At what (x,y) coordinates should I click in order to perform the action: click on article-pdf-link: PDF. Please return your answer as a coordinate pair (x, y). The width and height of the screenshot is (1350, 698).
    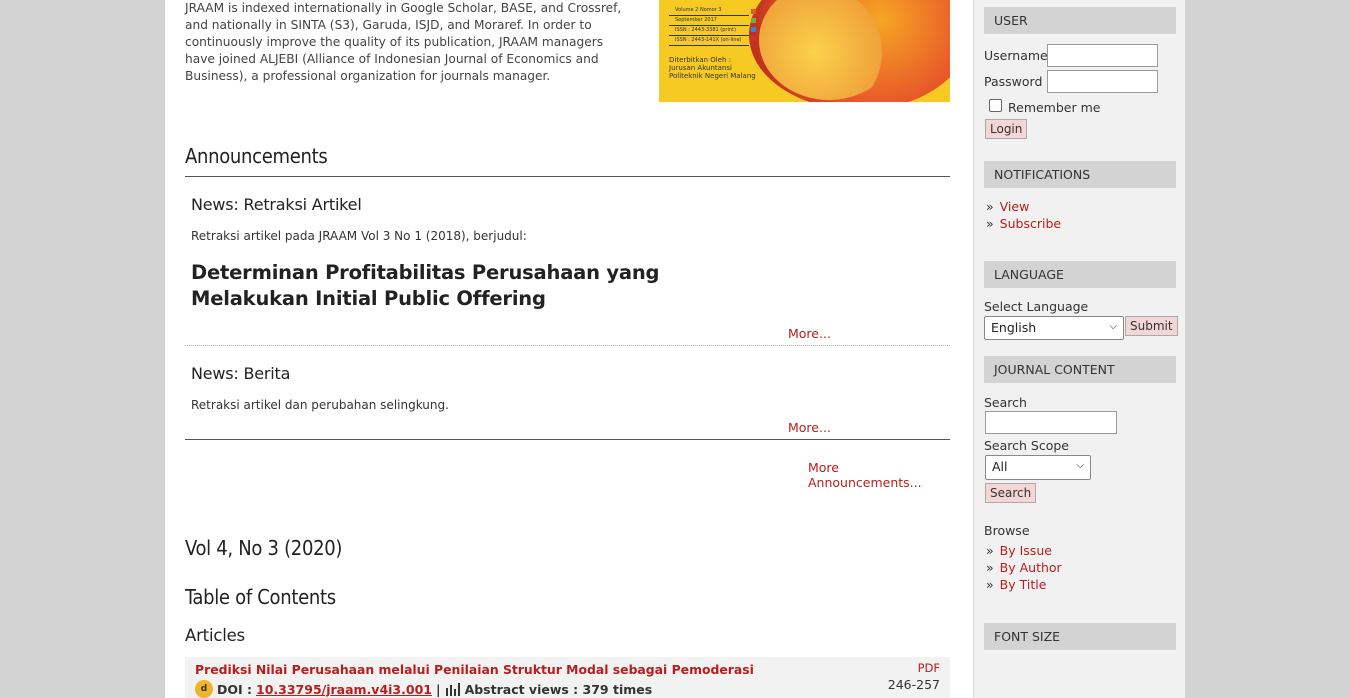
    Looking at the image, I should click on (929, 668).